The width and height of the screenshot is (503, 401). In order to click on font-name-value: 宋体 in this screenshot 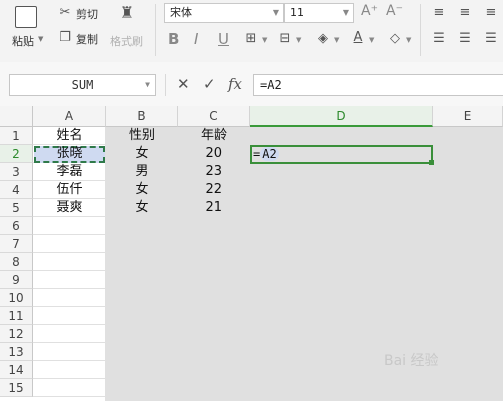, I will do `click(181, 12)`.